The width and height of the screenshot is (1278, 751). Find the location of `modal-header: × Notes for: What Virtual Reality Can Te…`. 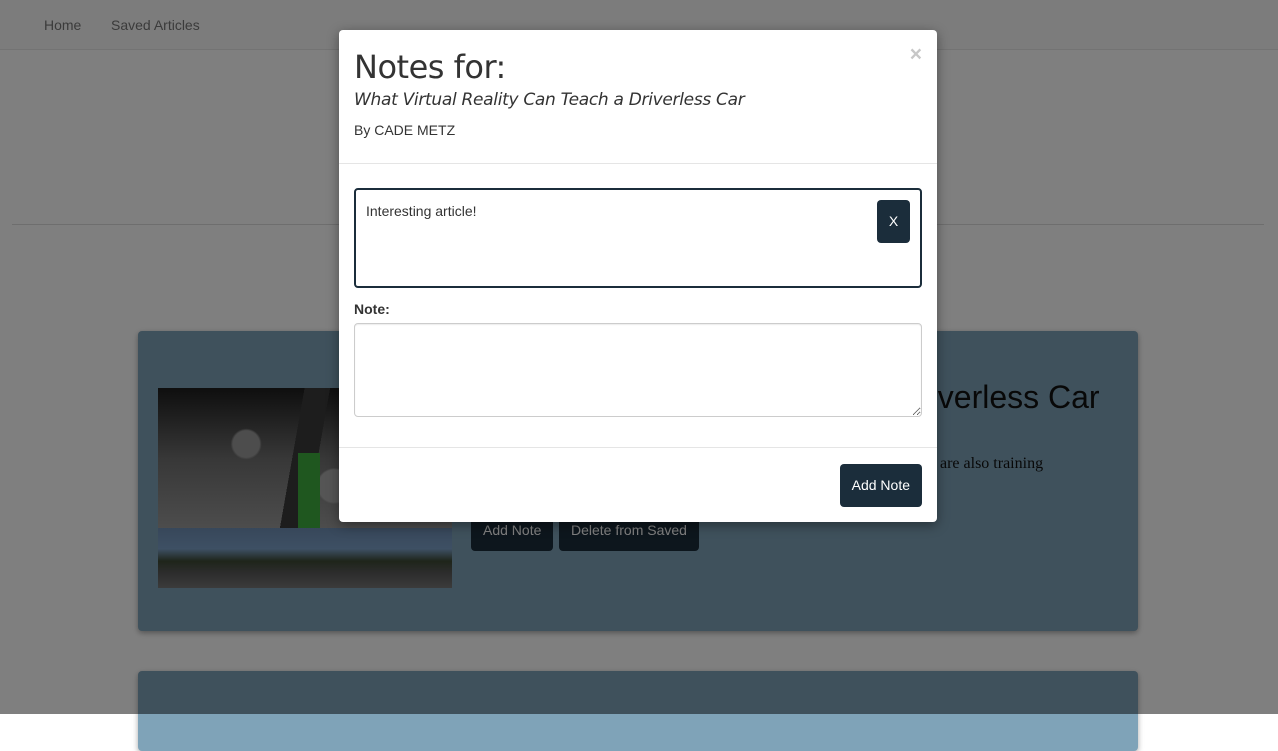

modal-header: × Notes for: What Virtual Reality Can Te… is located at coordinates (638, 97).